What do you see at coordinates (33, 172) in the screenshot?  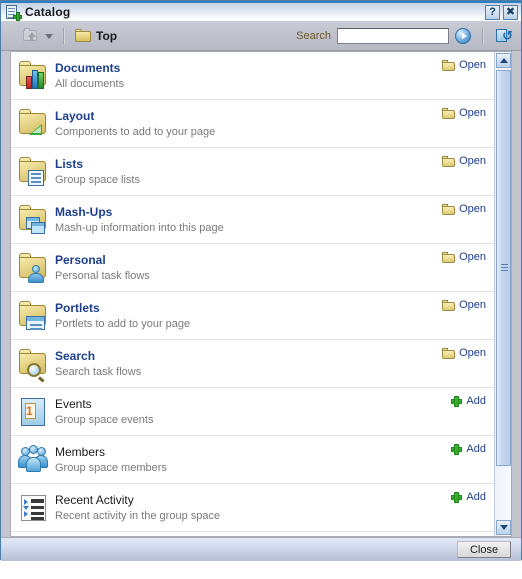 I see `folder-lists-icon` at bounding box center [33, 172].